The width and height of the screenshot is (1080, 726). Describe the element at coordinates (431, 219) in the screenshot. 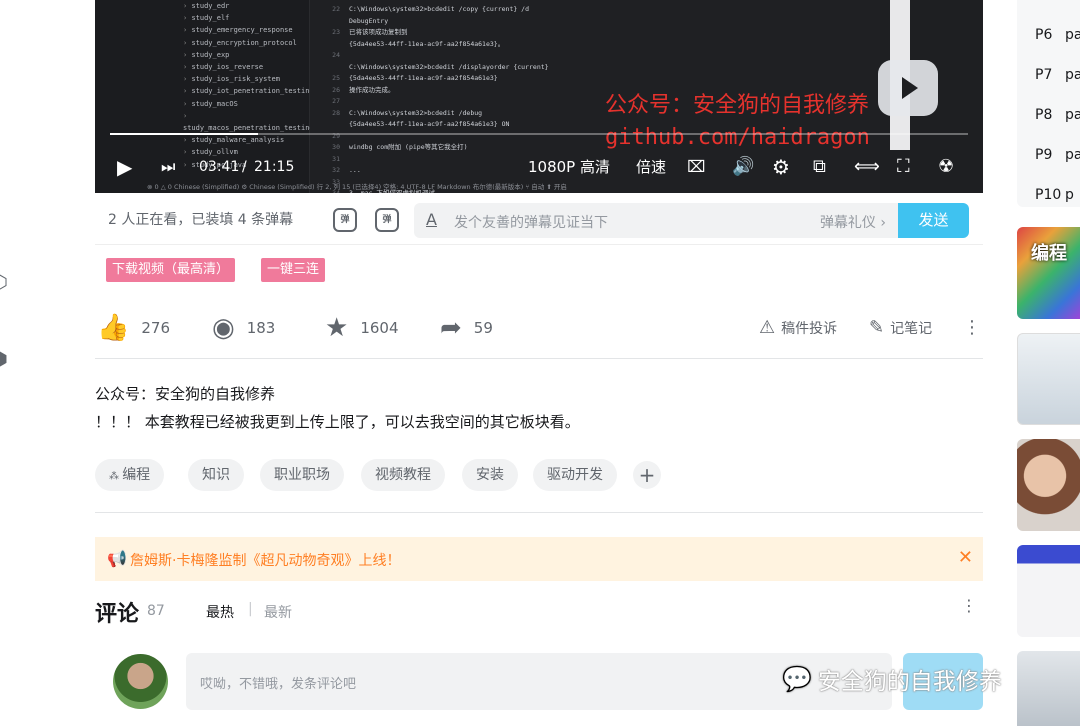

I see `font-style-icon: A` at that location.